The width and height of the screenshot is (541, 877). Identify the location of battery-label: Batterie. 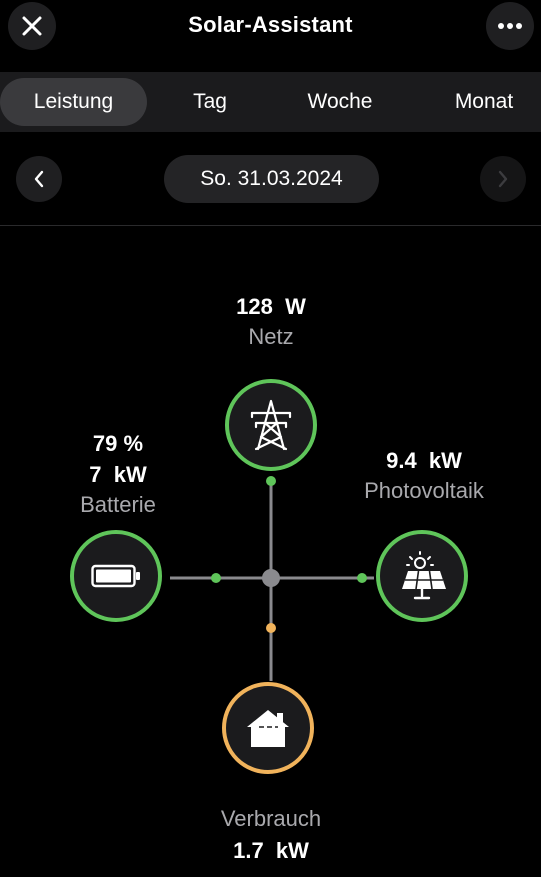
(118, 504).